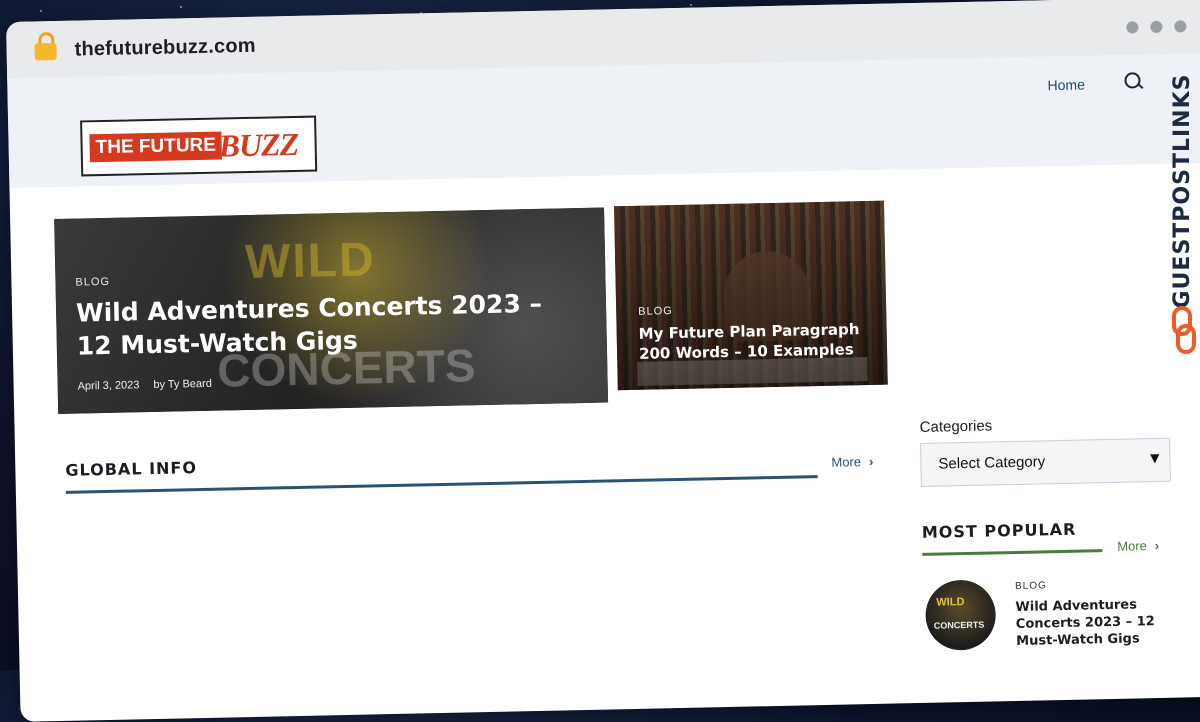 This screenshot has height=722, width=1200. Describe the element at coordinates (165, 48) in the screenshot. I see `url-text: thefuturebuzz.com` at that location.